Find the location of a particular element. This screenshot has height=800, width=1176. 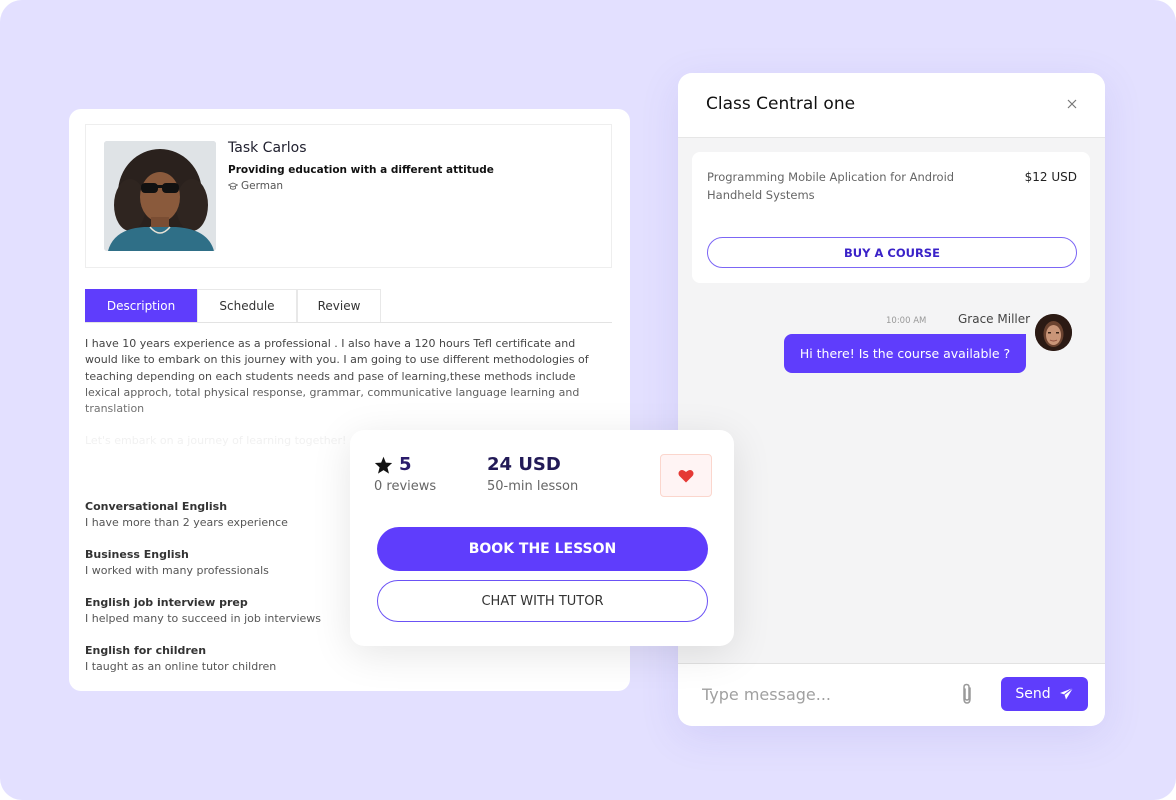

tutor-name: Task Carlos is located at coordinates (267, 148).